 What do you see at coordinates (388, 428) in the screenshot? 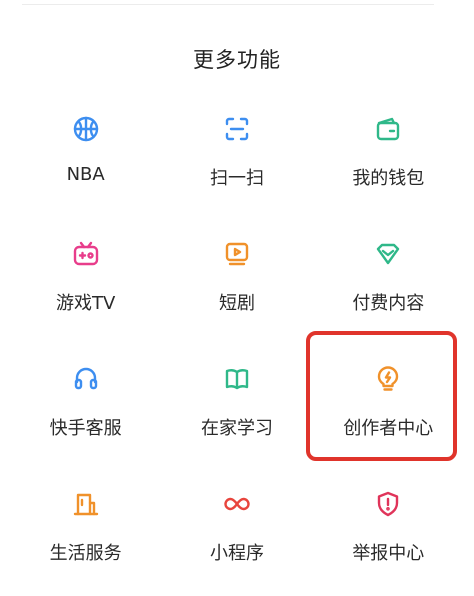
I see `feature-label: 创作者中心` at bounding box center [388, 428].